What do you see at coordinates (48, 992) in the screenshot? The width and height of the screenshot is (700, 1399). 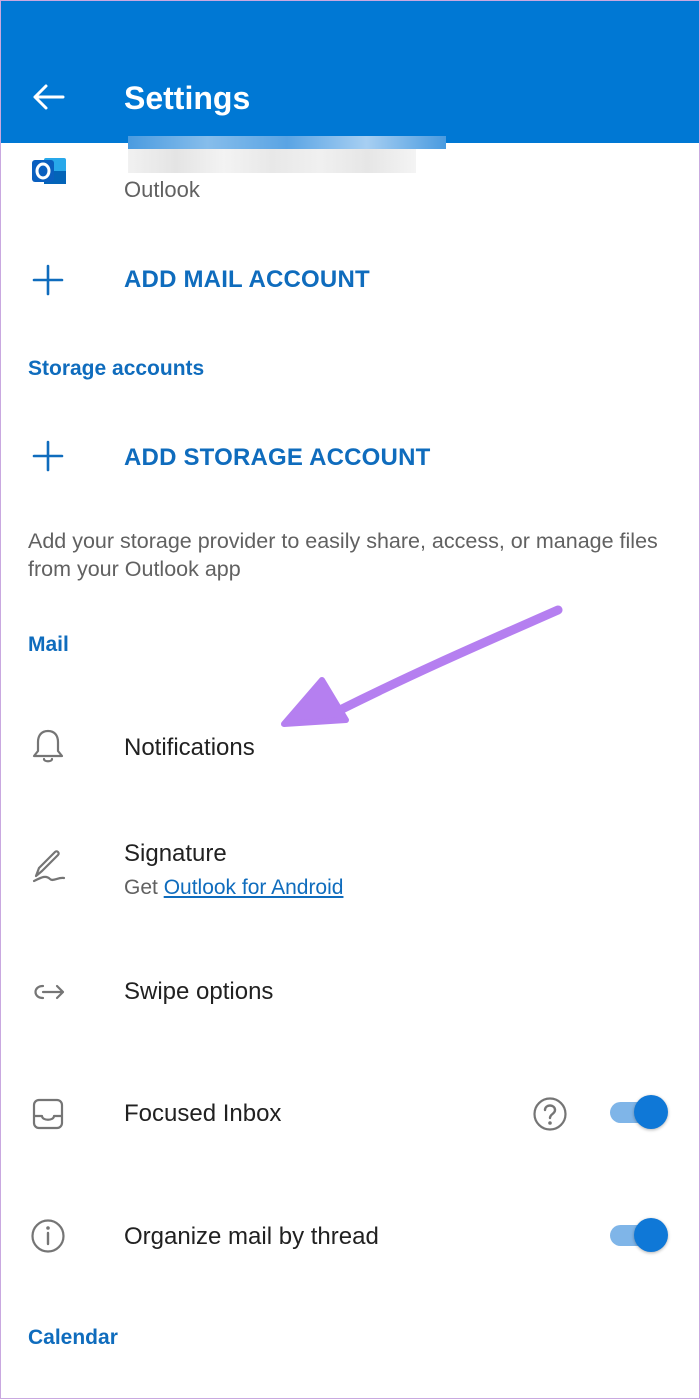 I see `swipe-arrow-icon` at bounding box center [48, 992].